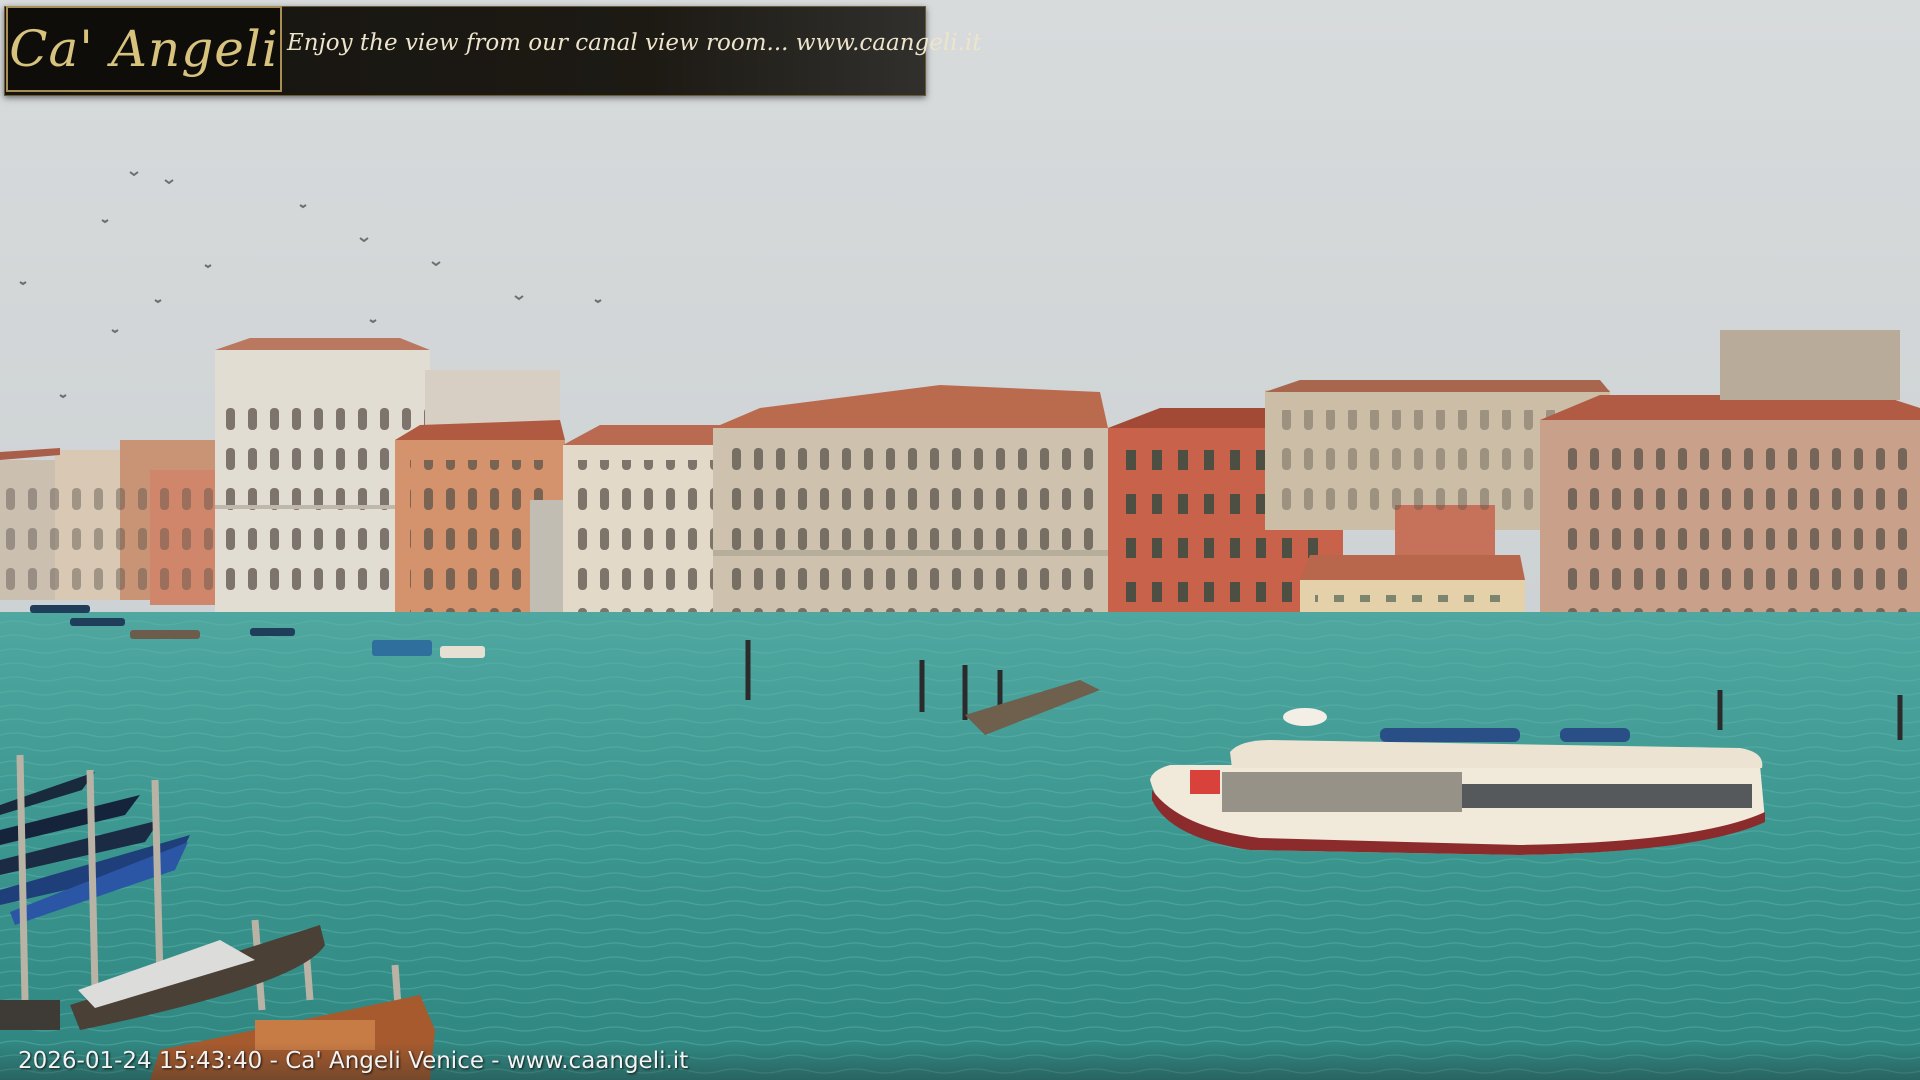  I want to click on logo: Ca' Angeli, so click(144, 49).